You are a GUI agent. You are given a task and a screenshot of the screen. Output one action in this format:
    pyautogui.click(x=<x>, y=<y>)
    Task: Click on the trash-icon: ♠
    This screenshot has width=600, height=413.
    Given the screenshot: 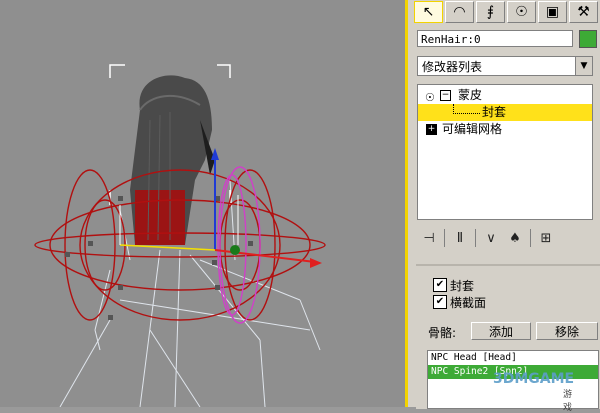 What is the action you would take?
    pyautogui.click(x=515, y=238)
    